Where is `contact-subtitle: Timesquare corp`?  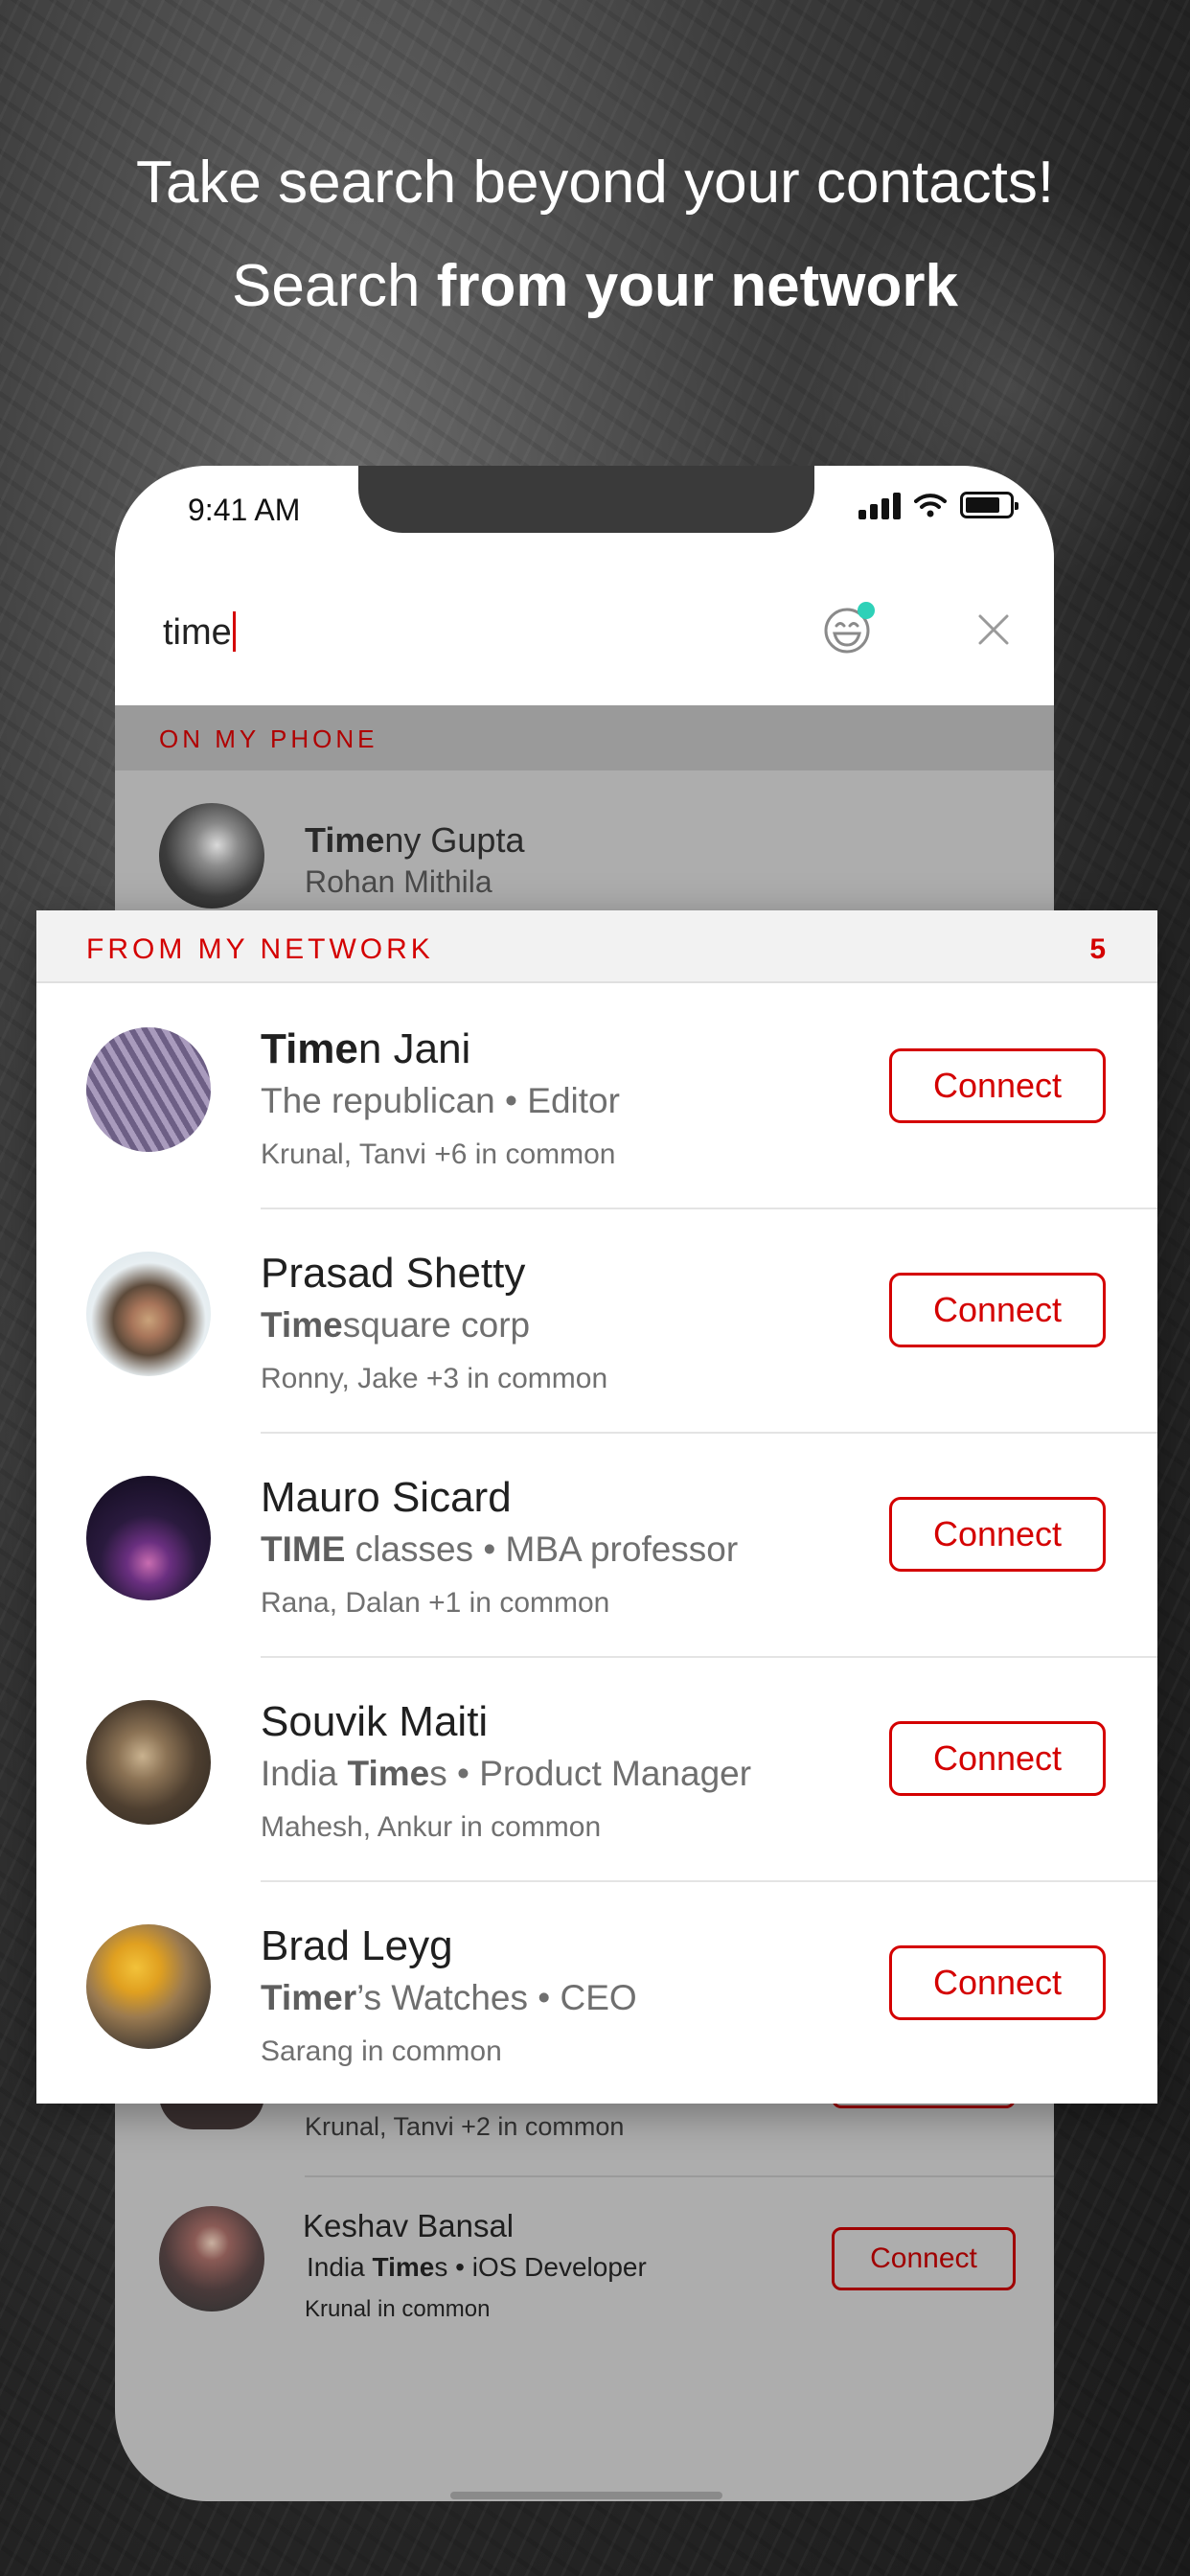 contact-subtitle: Timesquare corp is located at coordinates (396, 1325).